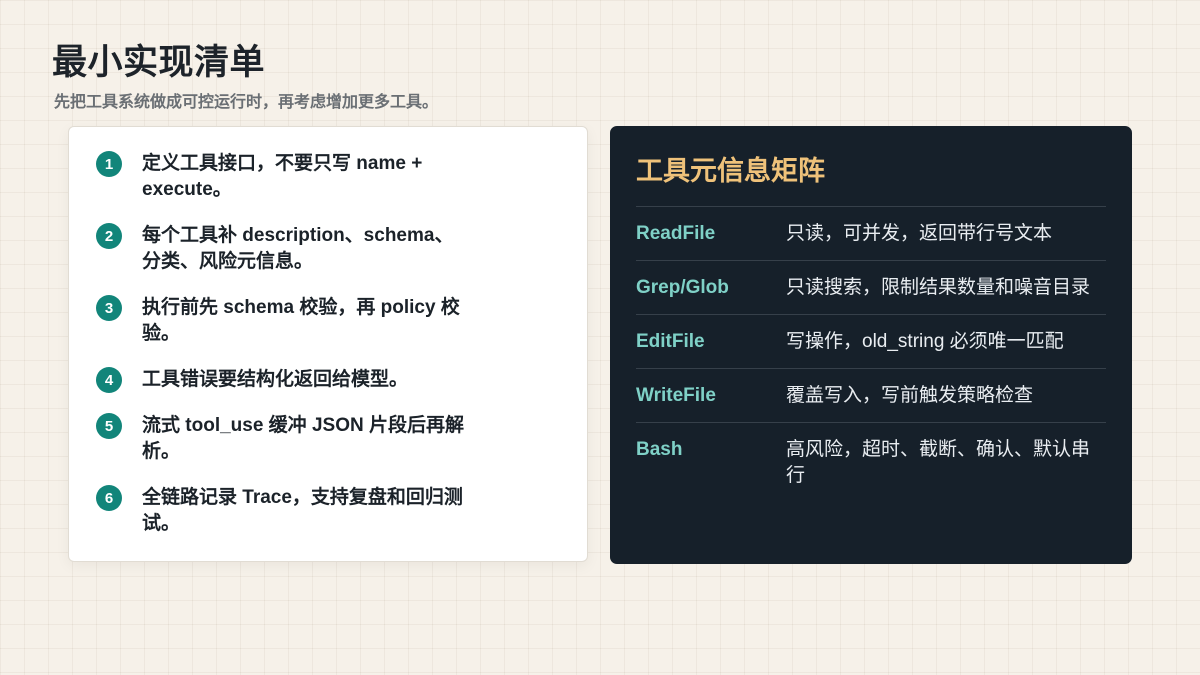  I want to click on tool-description: 高风险，超时、截断、确认、默认串行, so click(938, 462).